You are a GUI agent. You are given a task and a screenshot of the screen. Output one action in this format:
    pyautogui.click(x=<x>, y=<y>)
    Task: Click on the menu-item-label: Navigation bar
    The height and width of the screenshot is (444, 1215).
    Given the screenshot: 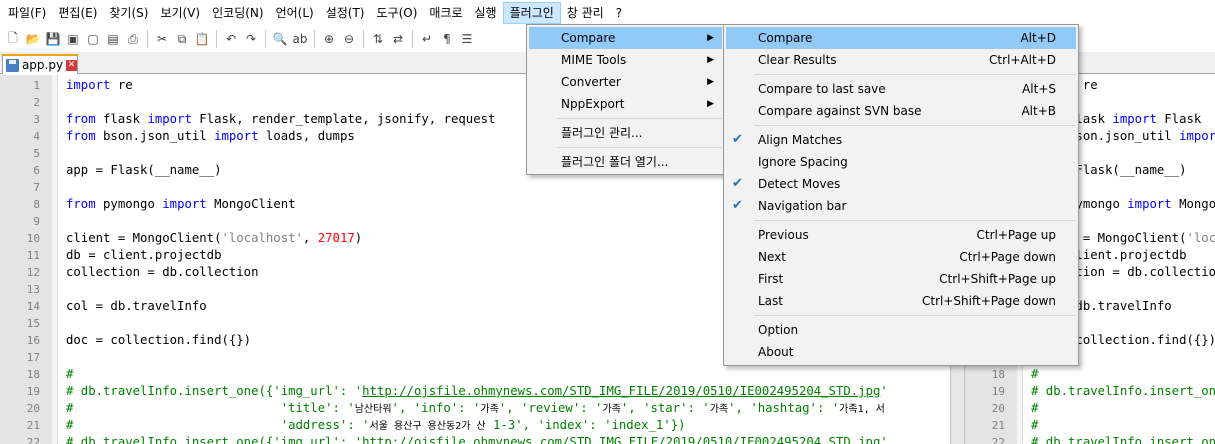 What is the action you would take?
    pyautogui.click(x=802, y=206)
    